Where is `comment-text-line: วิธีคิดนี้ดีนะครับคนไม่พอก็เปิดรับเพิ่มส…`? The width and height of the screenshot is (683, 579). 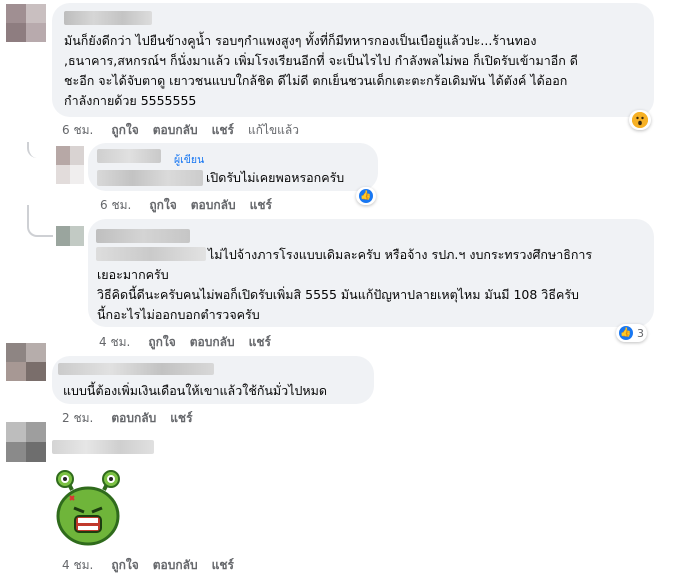
comment-text-line: วิธีคิดนี้ดีนะครับคนไม่พอก็เปิดรับเพิ่มส… is located at coordinates (338, 294).